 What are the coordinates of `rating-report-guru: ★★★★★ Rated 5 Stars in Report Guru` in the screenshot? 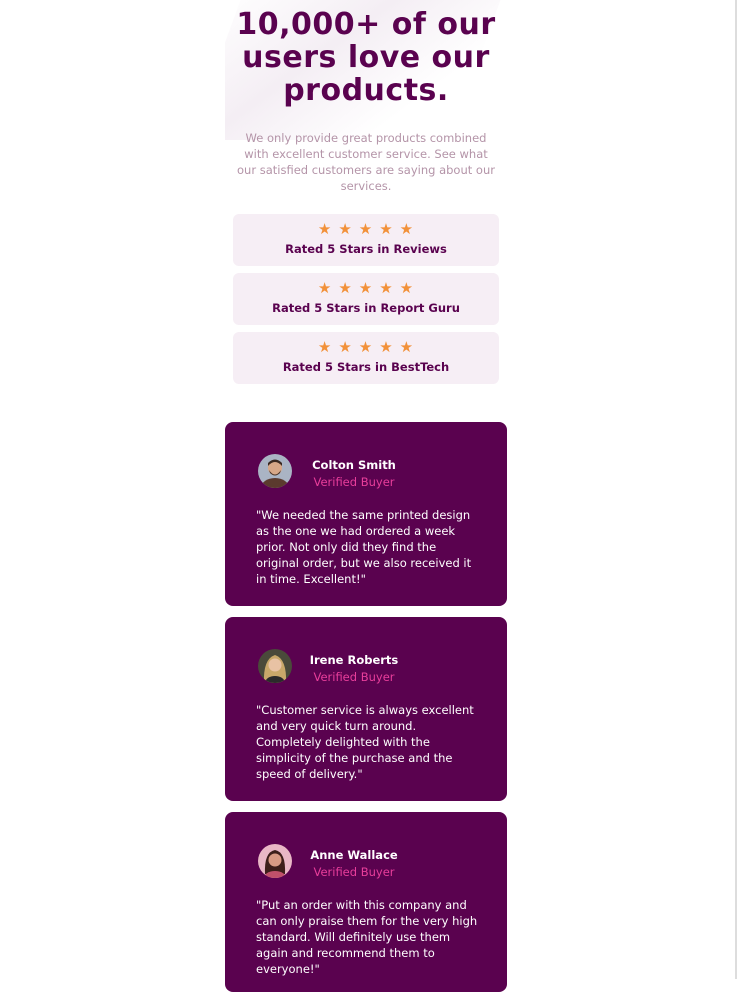 It's located at (366, 299).